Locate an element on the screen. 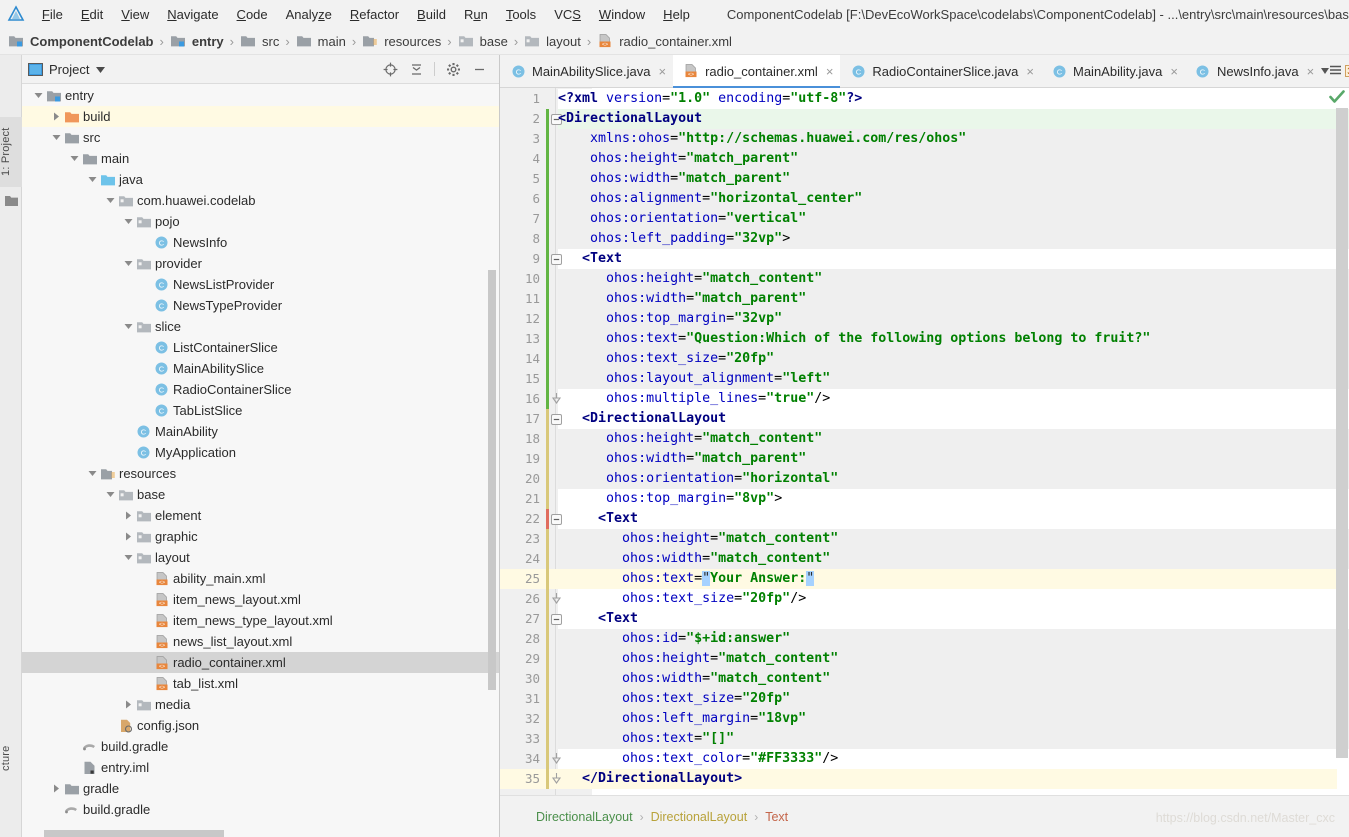  code-line: ohos:orientation="horizontal" is located at coordinates (924, 479).